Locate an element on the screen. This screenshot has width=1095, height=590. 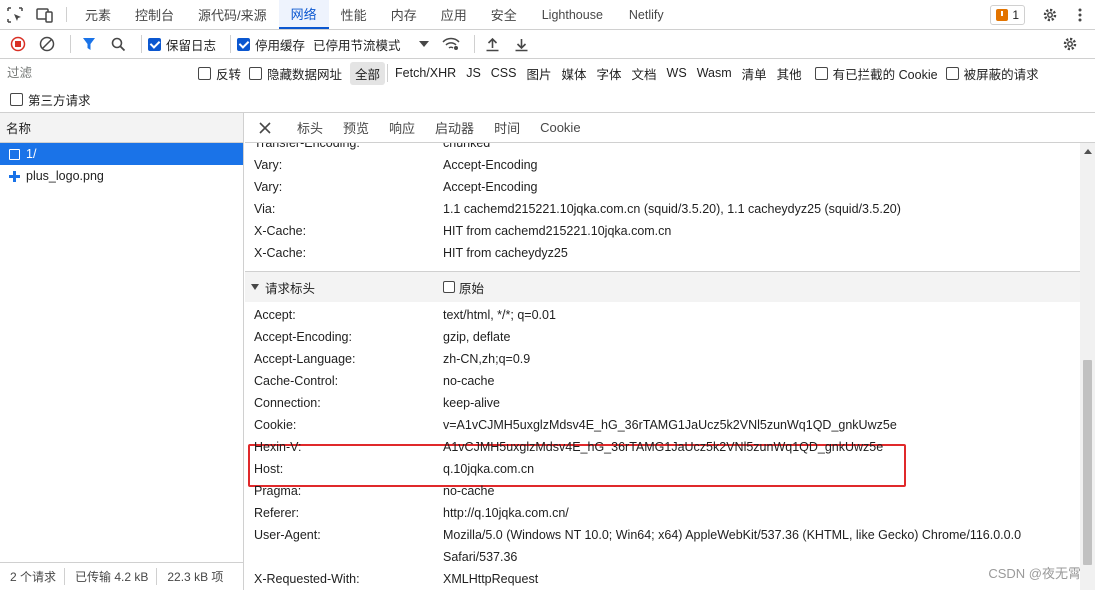
request-header-row: Host: q.10jqka.com.cn is located at coordinates (394, 469).